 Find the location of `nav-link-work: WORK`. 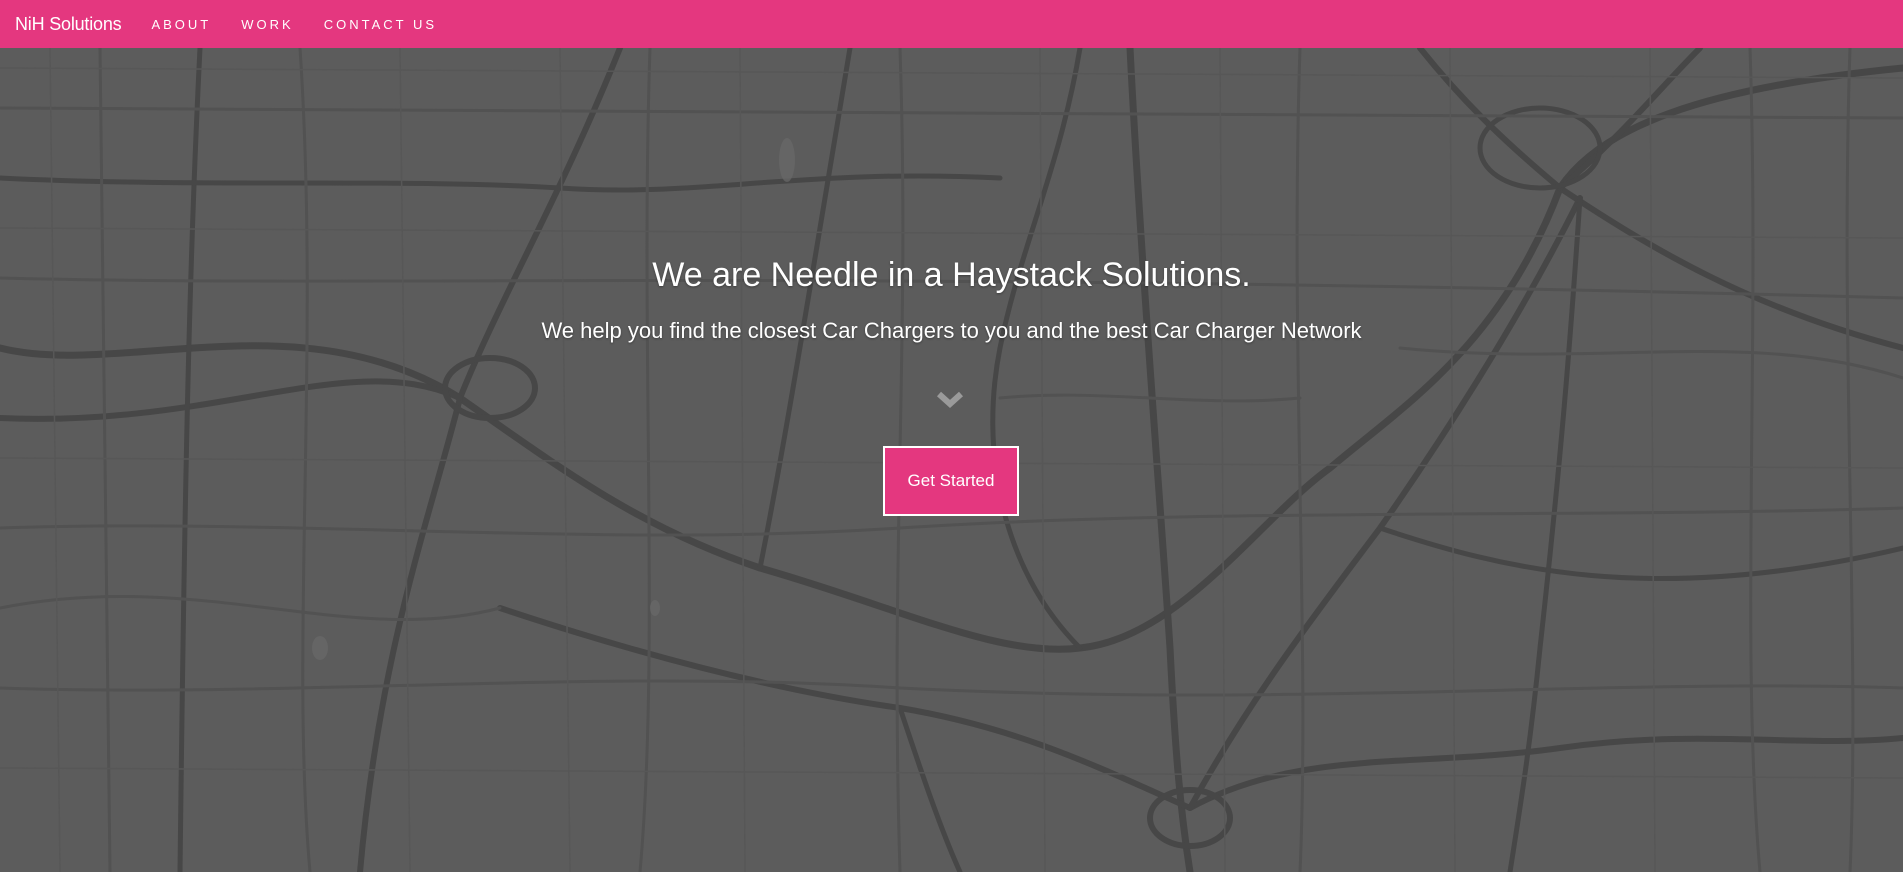

nav-link-work: WORK is located at coordinates (267, 24).